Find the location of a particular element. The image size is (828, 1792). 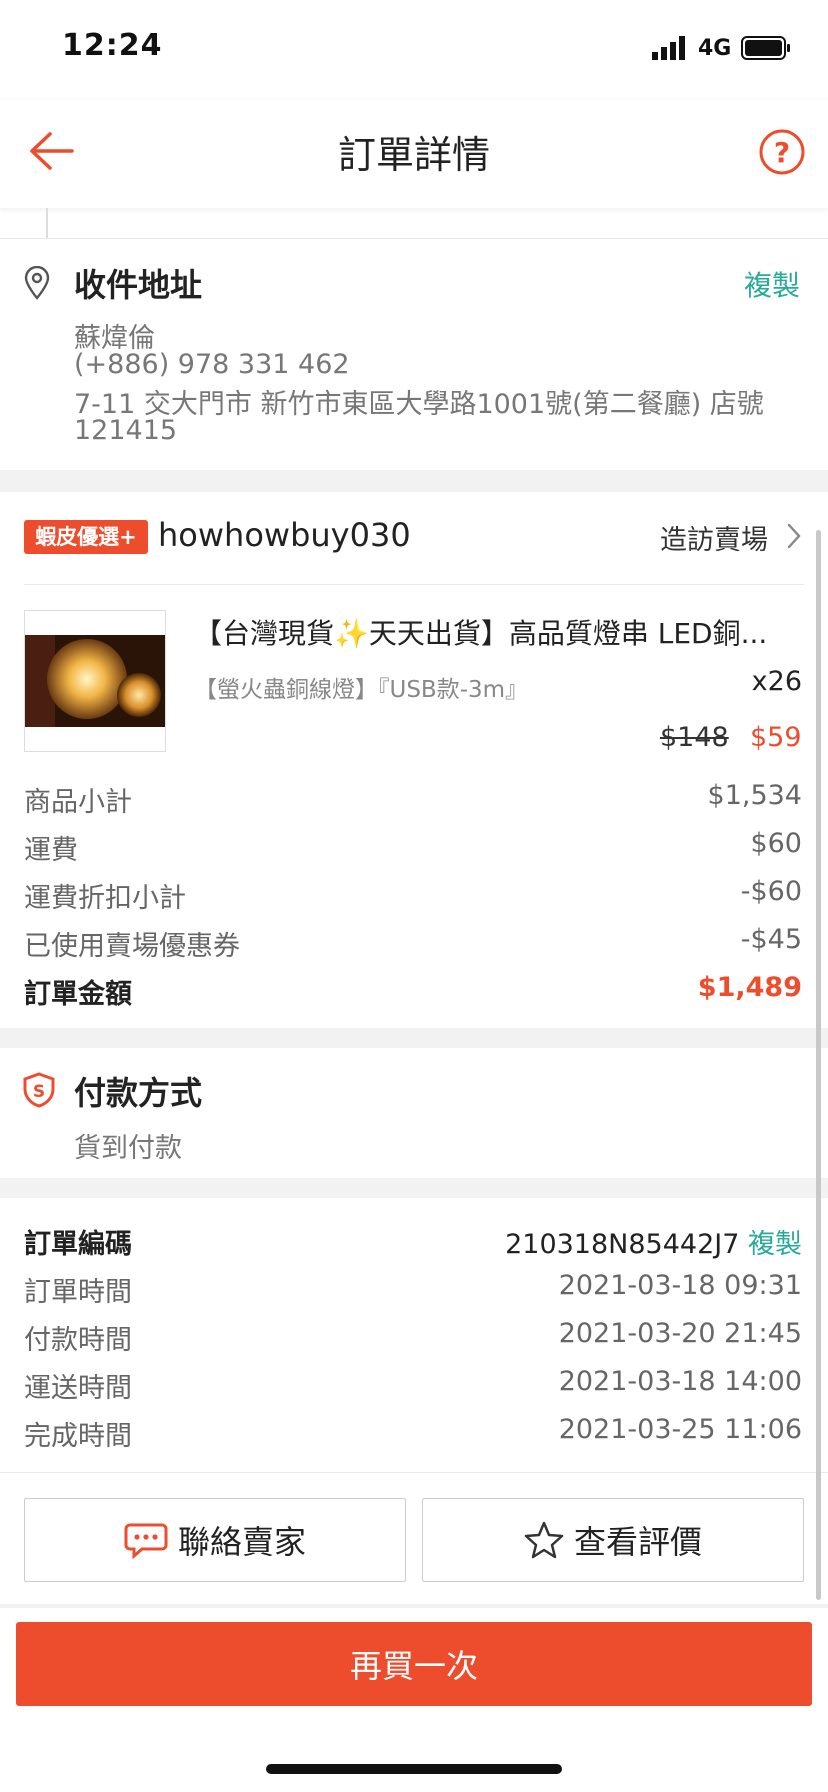

battery-icon is located at coordinates (765, 48).